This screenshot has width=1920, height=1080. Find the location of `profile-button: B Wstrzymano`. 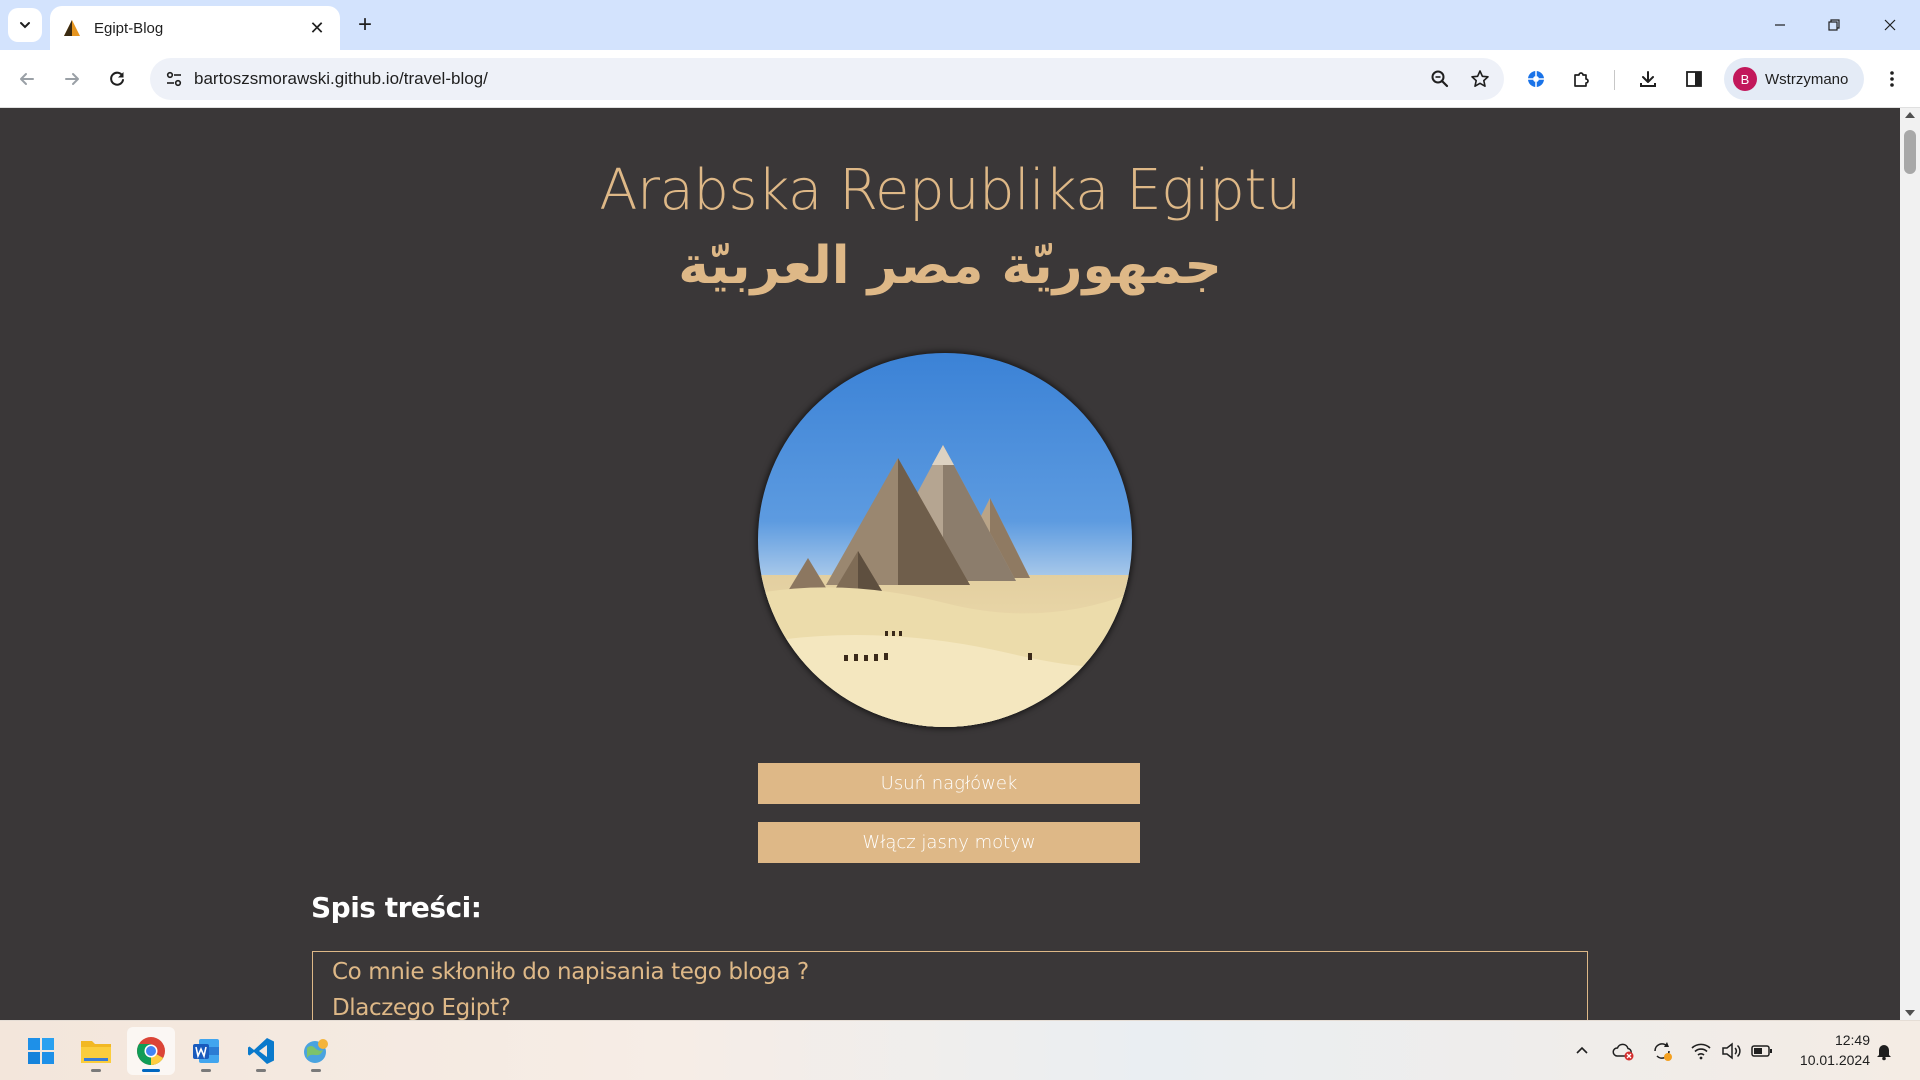

profile-button: B Wstrzymano is located at coordinates (1794, 79).